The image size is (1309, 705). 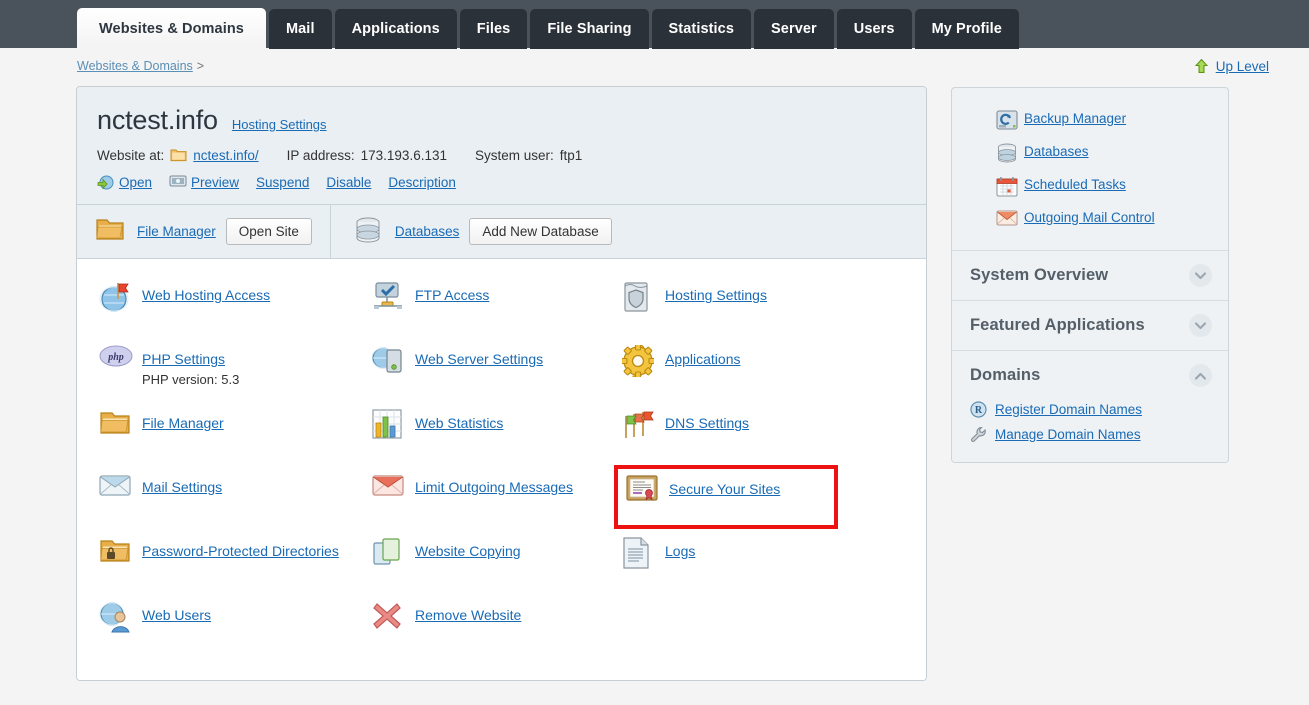 What do you see at coordinates (234, 497) in the screenshot?
I see `grid-item-mail-settings: Mail Settings` at bounding box center [234, 497].